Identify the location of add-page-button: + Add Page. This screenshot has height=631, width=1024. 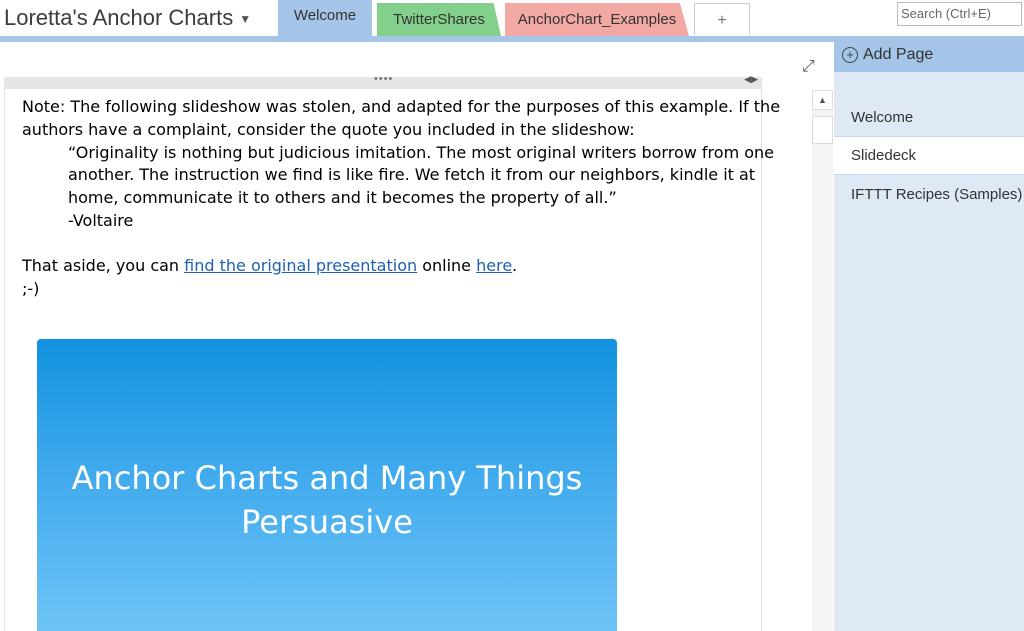
(929, 57).